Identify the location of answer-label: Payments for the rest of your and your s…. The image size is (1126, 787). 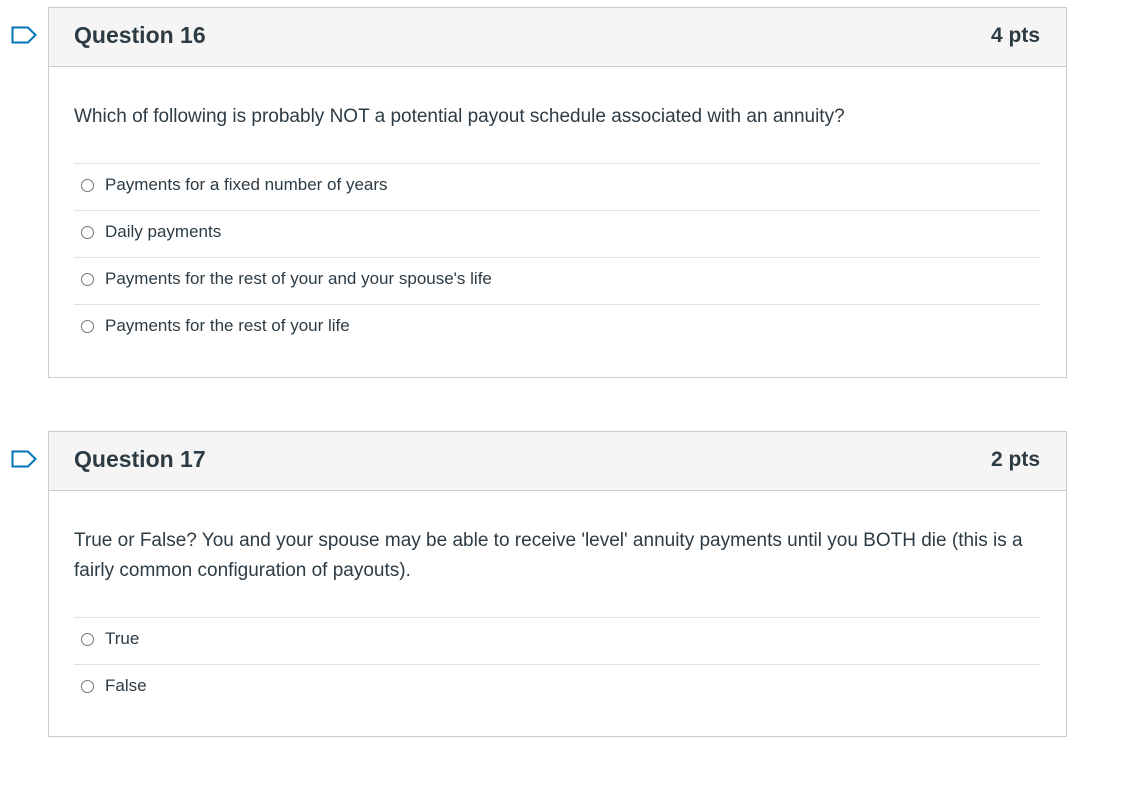
(298, 279).